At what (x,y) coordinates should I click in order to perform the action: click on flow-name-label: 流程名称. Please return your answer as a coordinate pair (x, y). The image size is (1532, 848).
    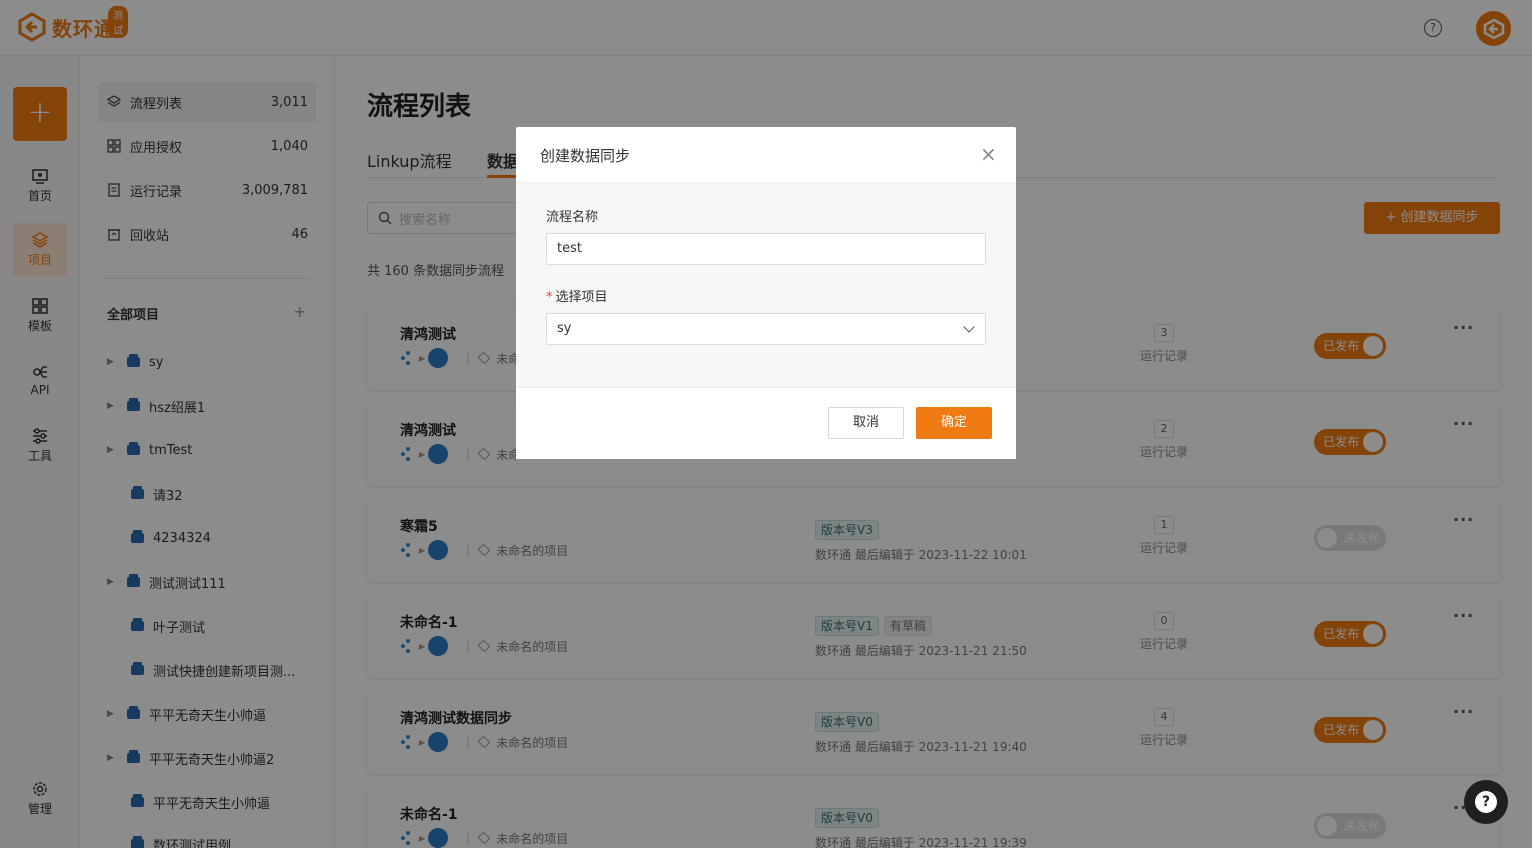
    Looking at the image, I should click on (572, 217).